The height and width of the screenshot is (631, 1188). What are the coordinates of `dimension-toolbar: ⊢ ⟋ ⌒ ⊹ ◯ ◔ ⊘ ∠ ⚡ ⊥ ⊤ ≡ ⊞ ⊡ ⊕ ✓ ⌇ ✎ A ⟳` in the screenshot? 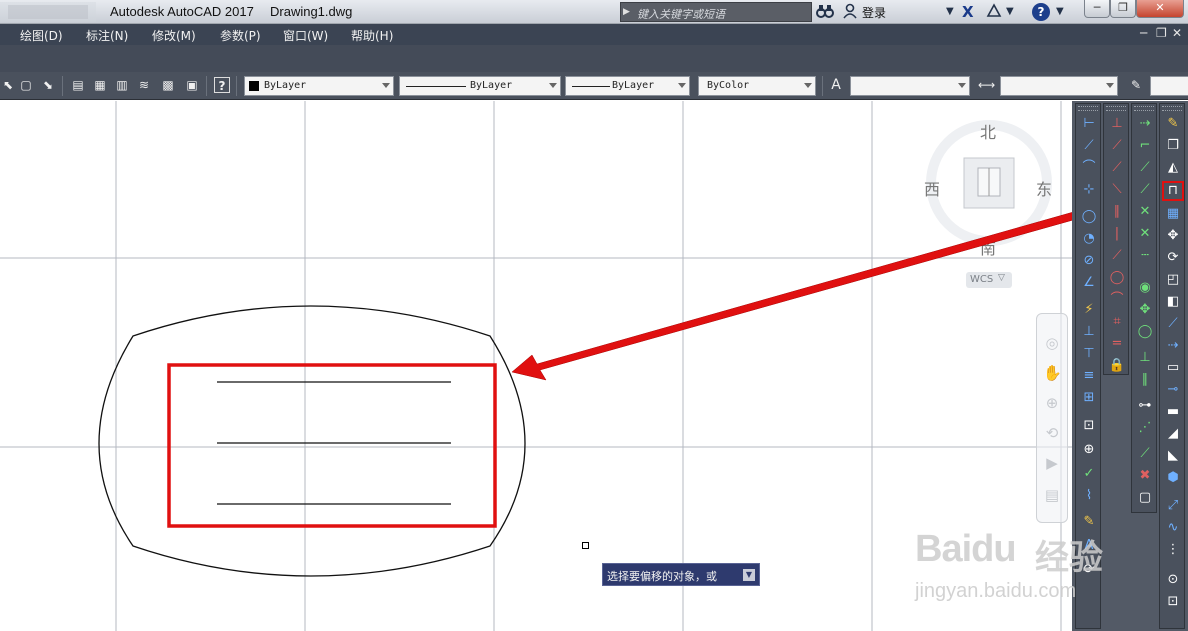 It's located at (1088, 366).